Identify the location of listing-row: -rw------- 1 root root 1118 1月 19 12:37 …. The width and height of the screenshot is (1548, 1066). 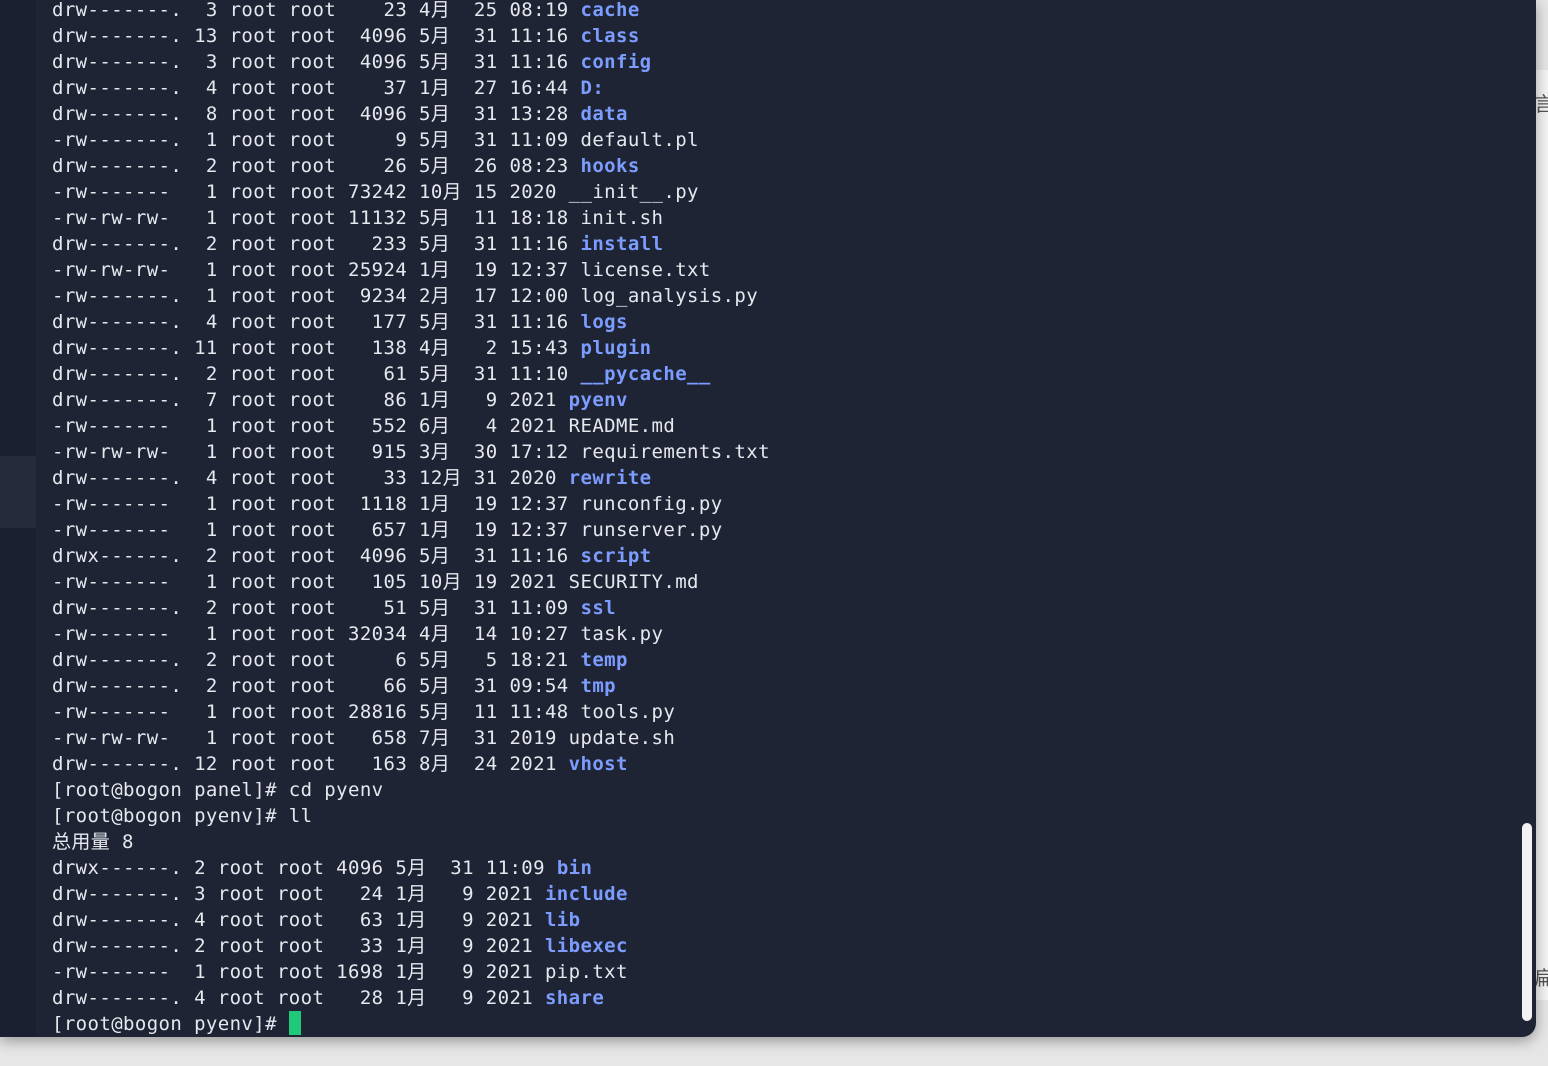
(774, 504).